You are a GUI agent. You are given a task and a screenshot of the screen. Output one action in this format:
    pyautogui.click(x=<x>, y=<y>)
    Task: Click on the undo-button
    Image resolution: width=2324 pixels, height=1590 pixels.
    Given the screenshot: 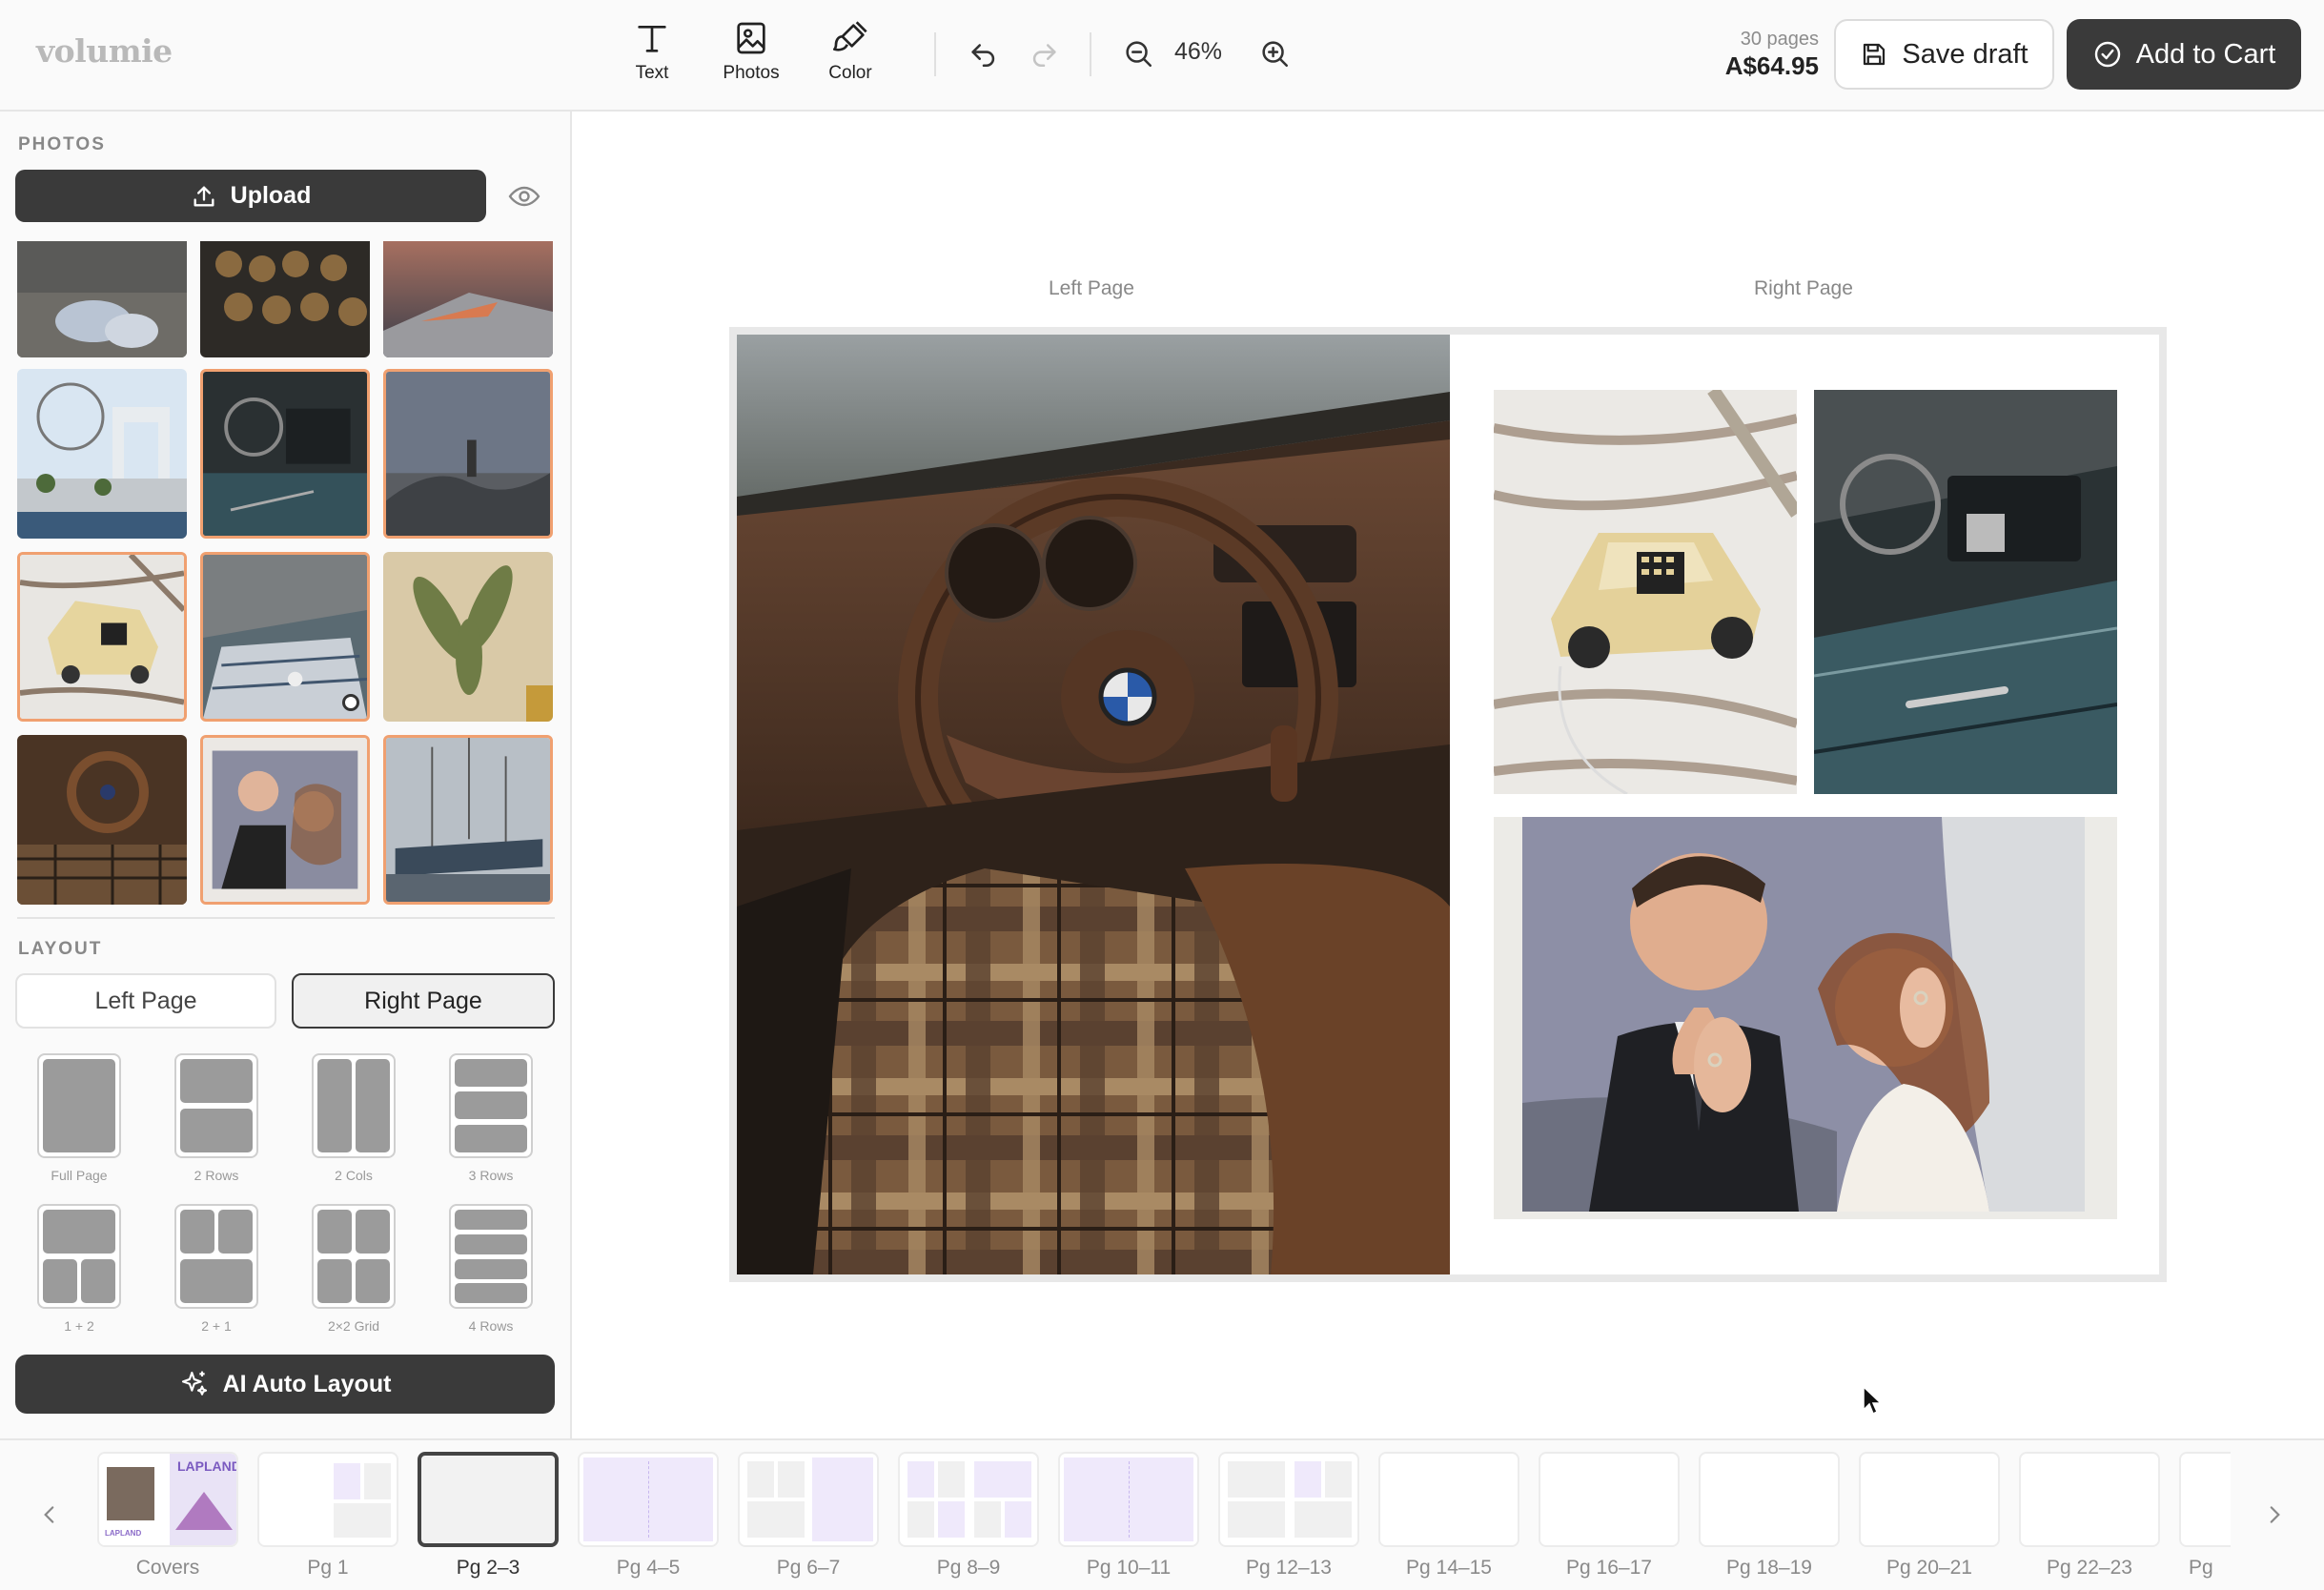 What is the action you would take?
    pyautogui.click(x=984, y=53)
    